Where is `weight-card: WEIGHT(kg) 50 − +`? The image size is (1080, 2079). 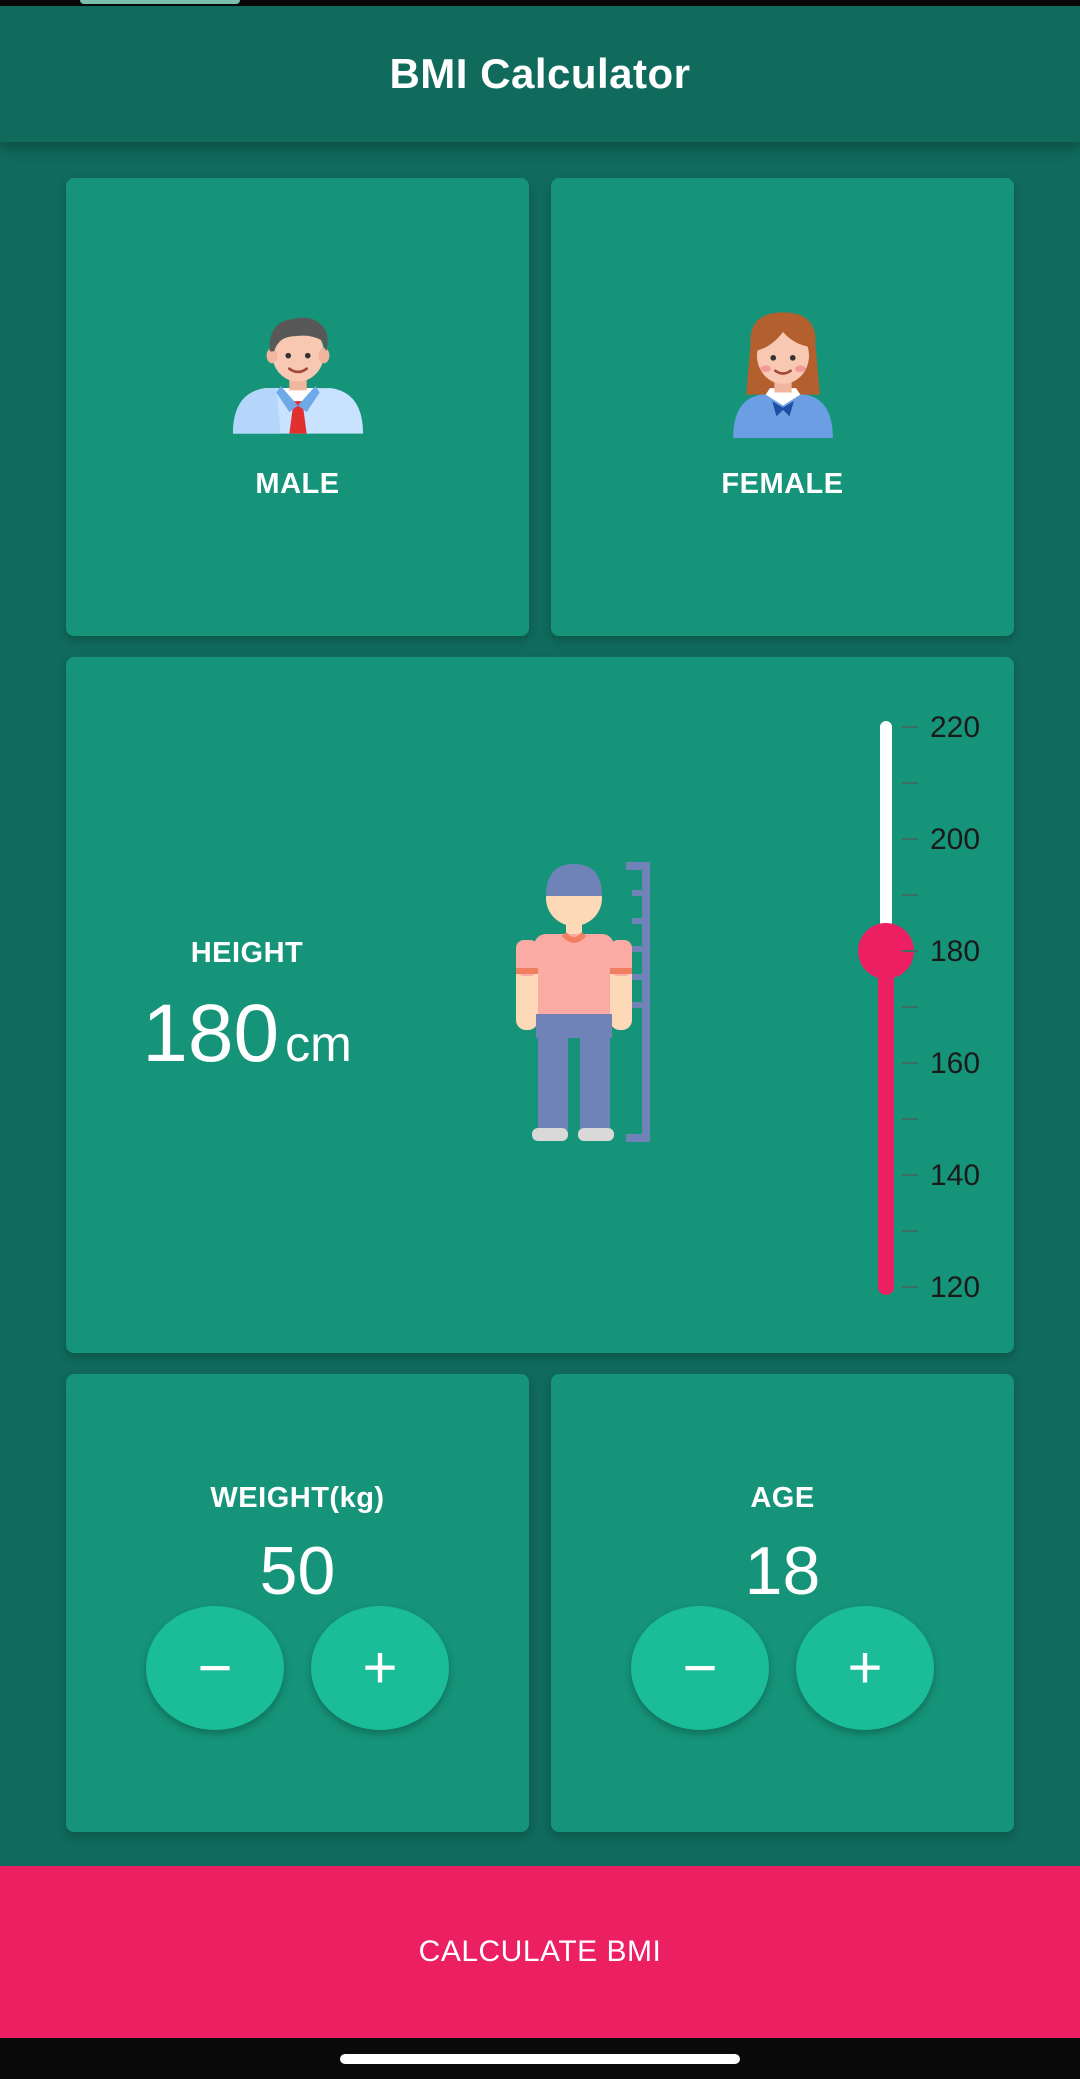 weight-card: WEIGHT(kg) 50 − + is located at coordinates (297, 1603).